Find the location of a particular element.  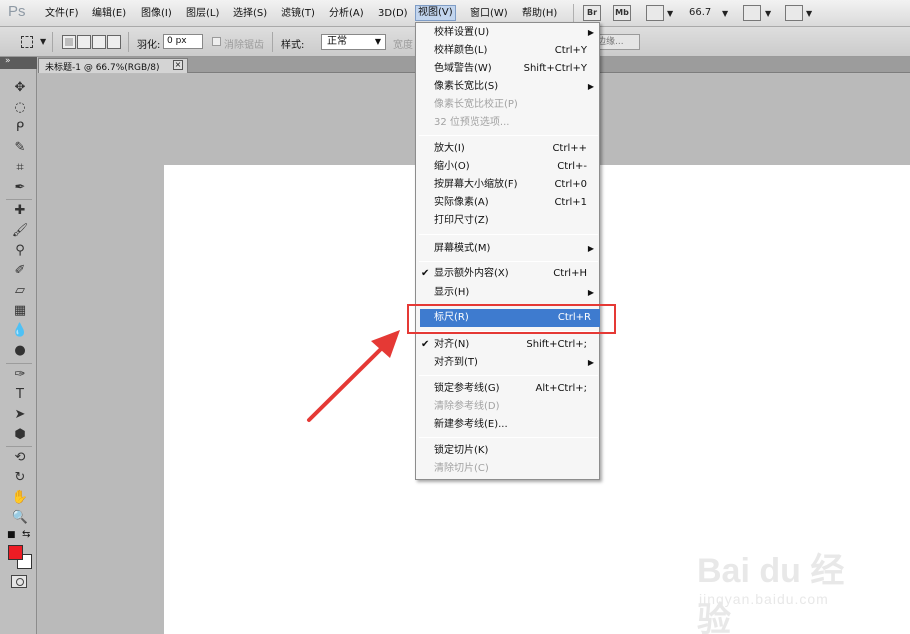

pointer-arrow is located at coordinates (353, 376).